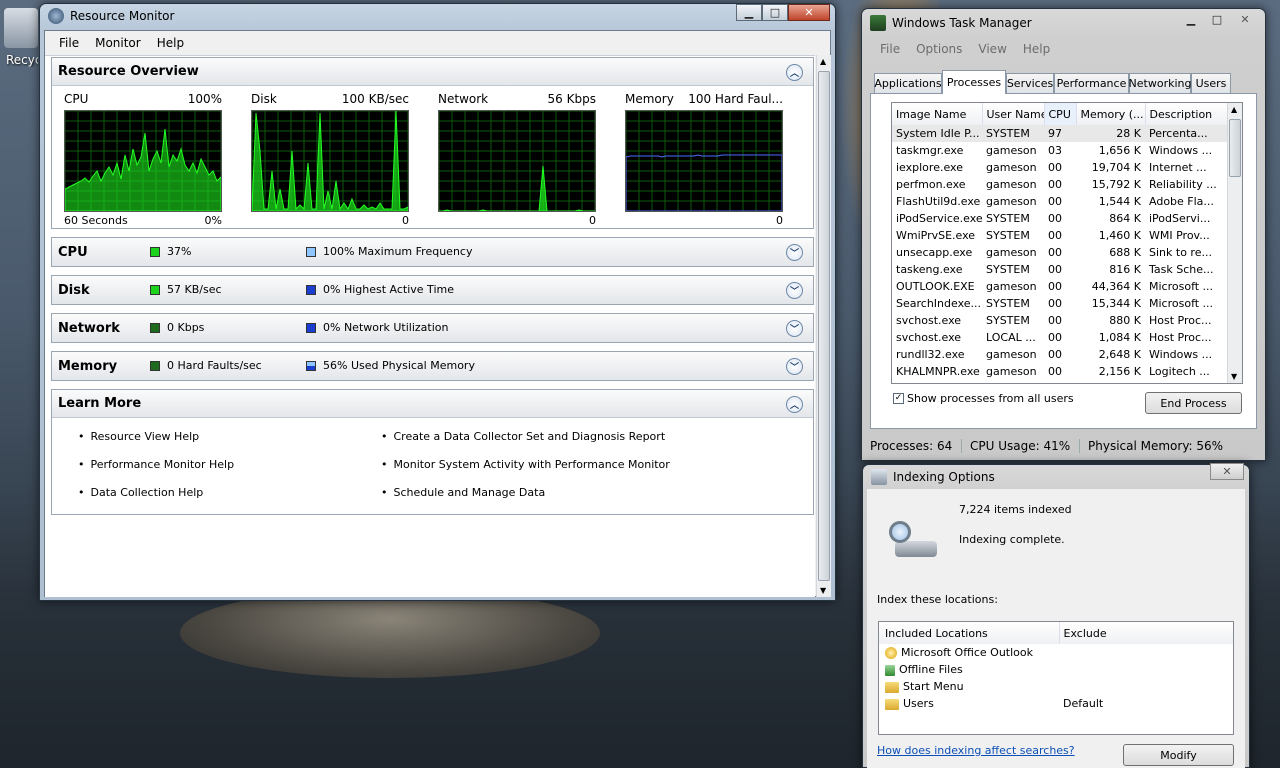 The width and height of the screenshot is (1280, 768). Describe the element at coordinates (1125, 269) in the screenshot. I see `process-memory: 816 K` at that location.